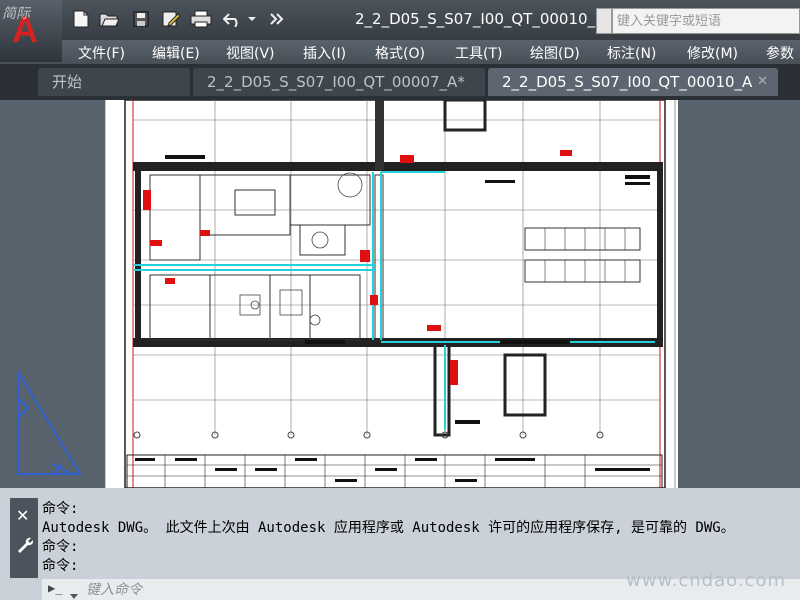  I want to click on command-prompt-icon: ▶_, so click(55, 588).